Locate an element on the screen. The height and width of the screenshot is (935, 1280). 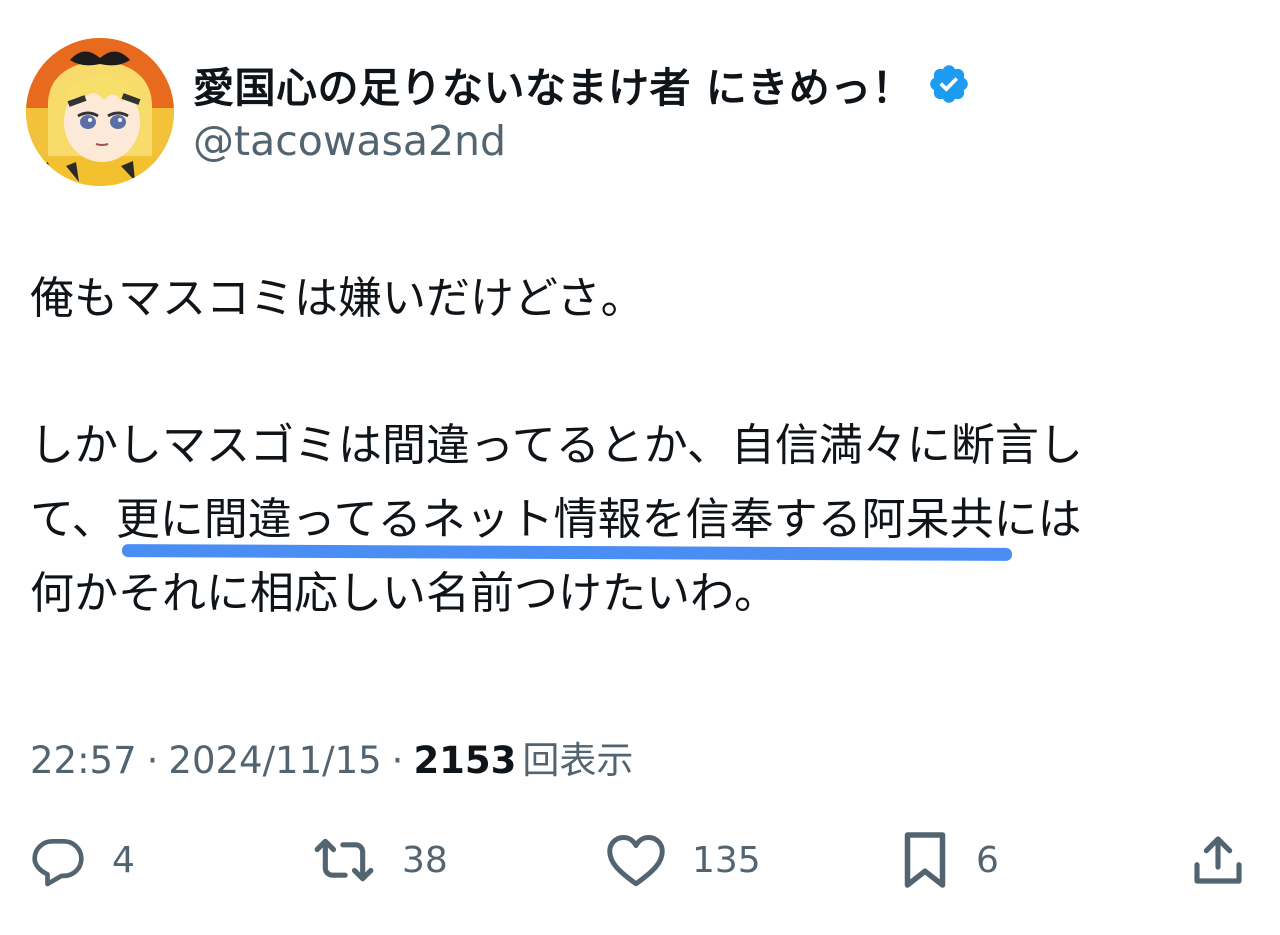
highlighted-phrase: 更に間違ってるネット情報を信奉する阿呆共 is located at coordinates (563, 522).